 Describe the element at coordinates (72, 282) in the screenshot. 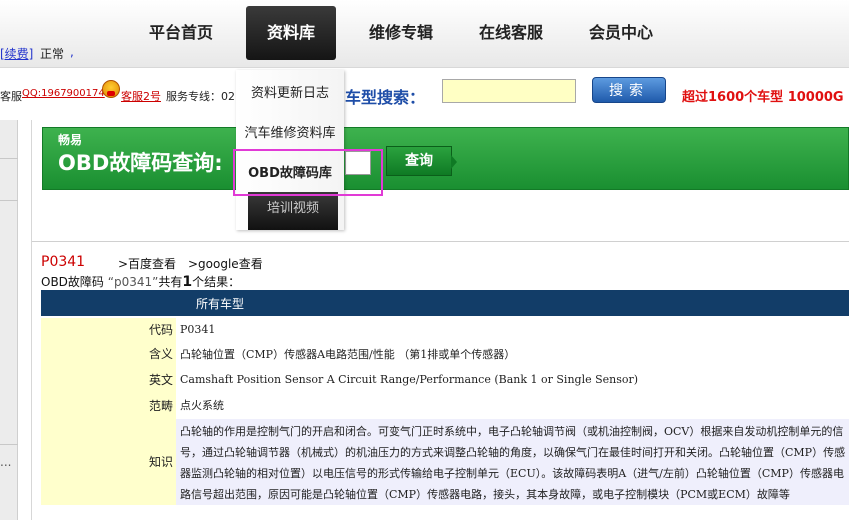

I see `summary-prefix: OBD故障码` at that location.